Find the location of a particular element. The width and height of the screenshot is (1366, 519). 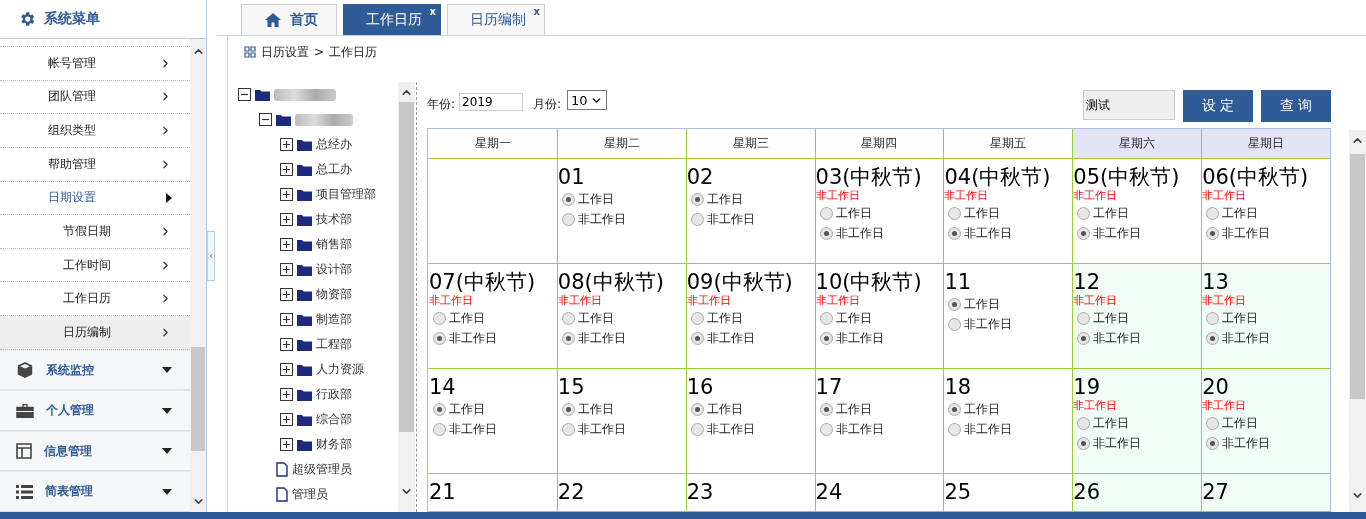

tab: 日历编制 x is located at coordinates (496, 19).